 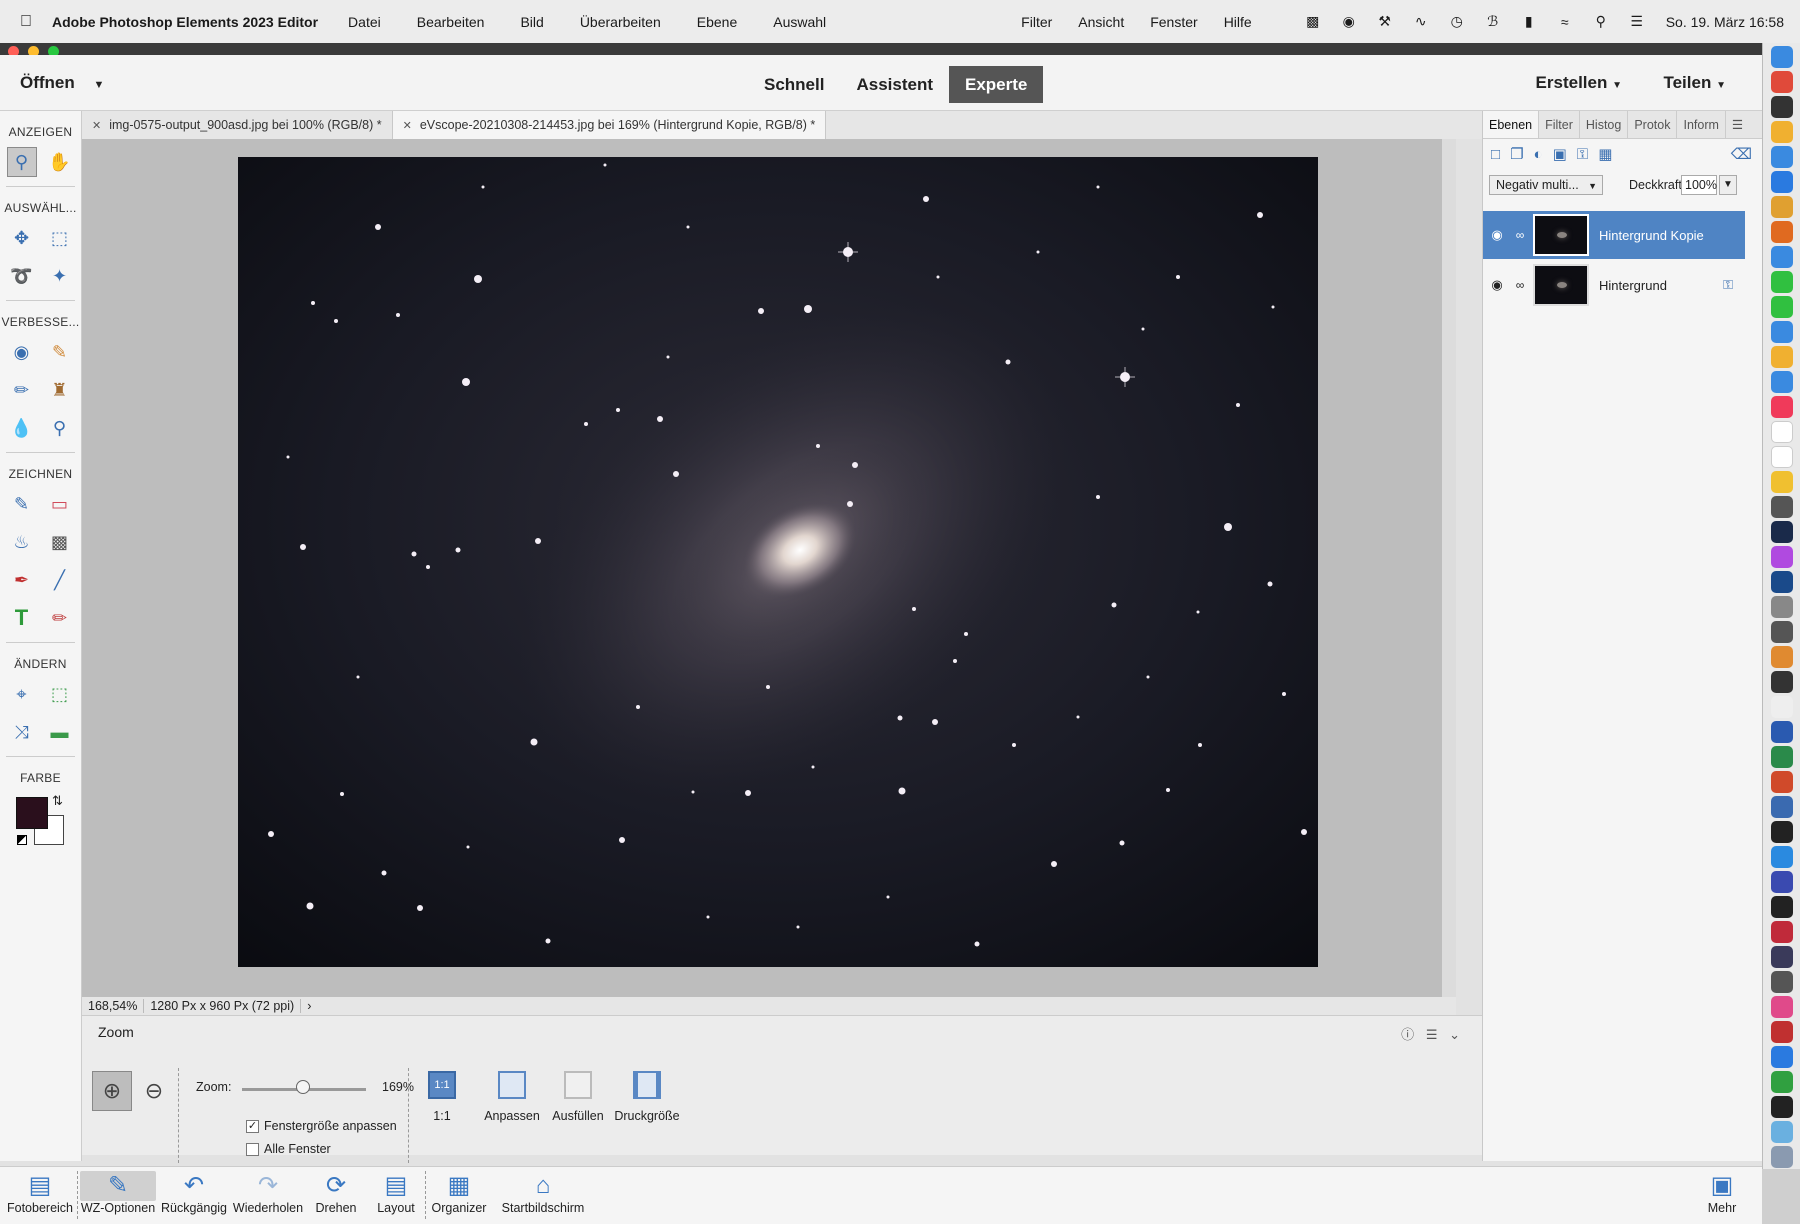 What do you see at coordinates (1781, 882) in the screenshot?
I see `teams-icon` at bounding box center [1781, 882].